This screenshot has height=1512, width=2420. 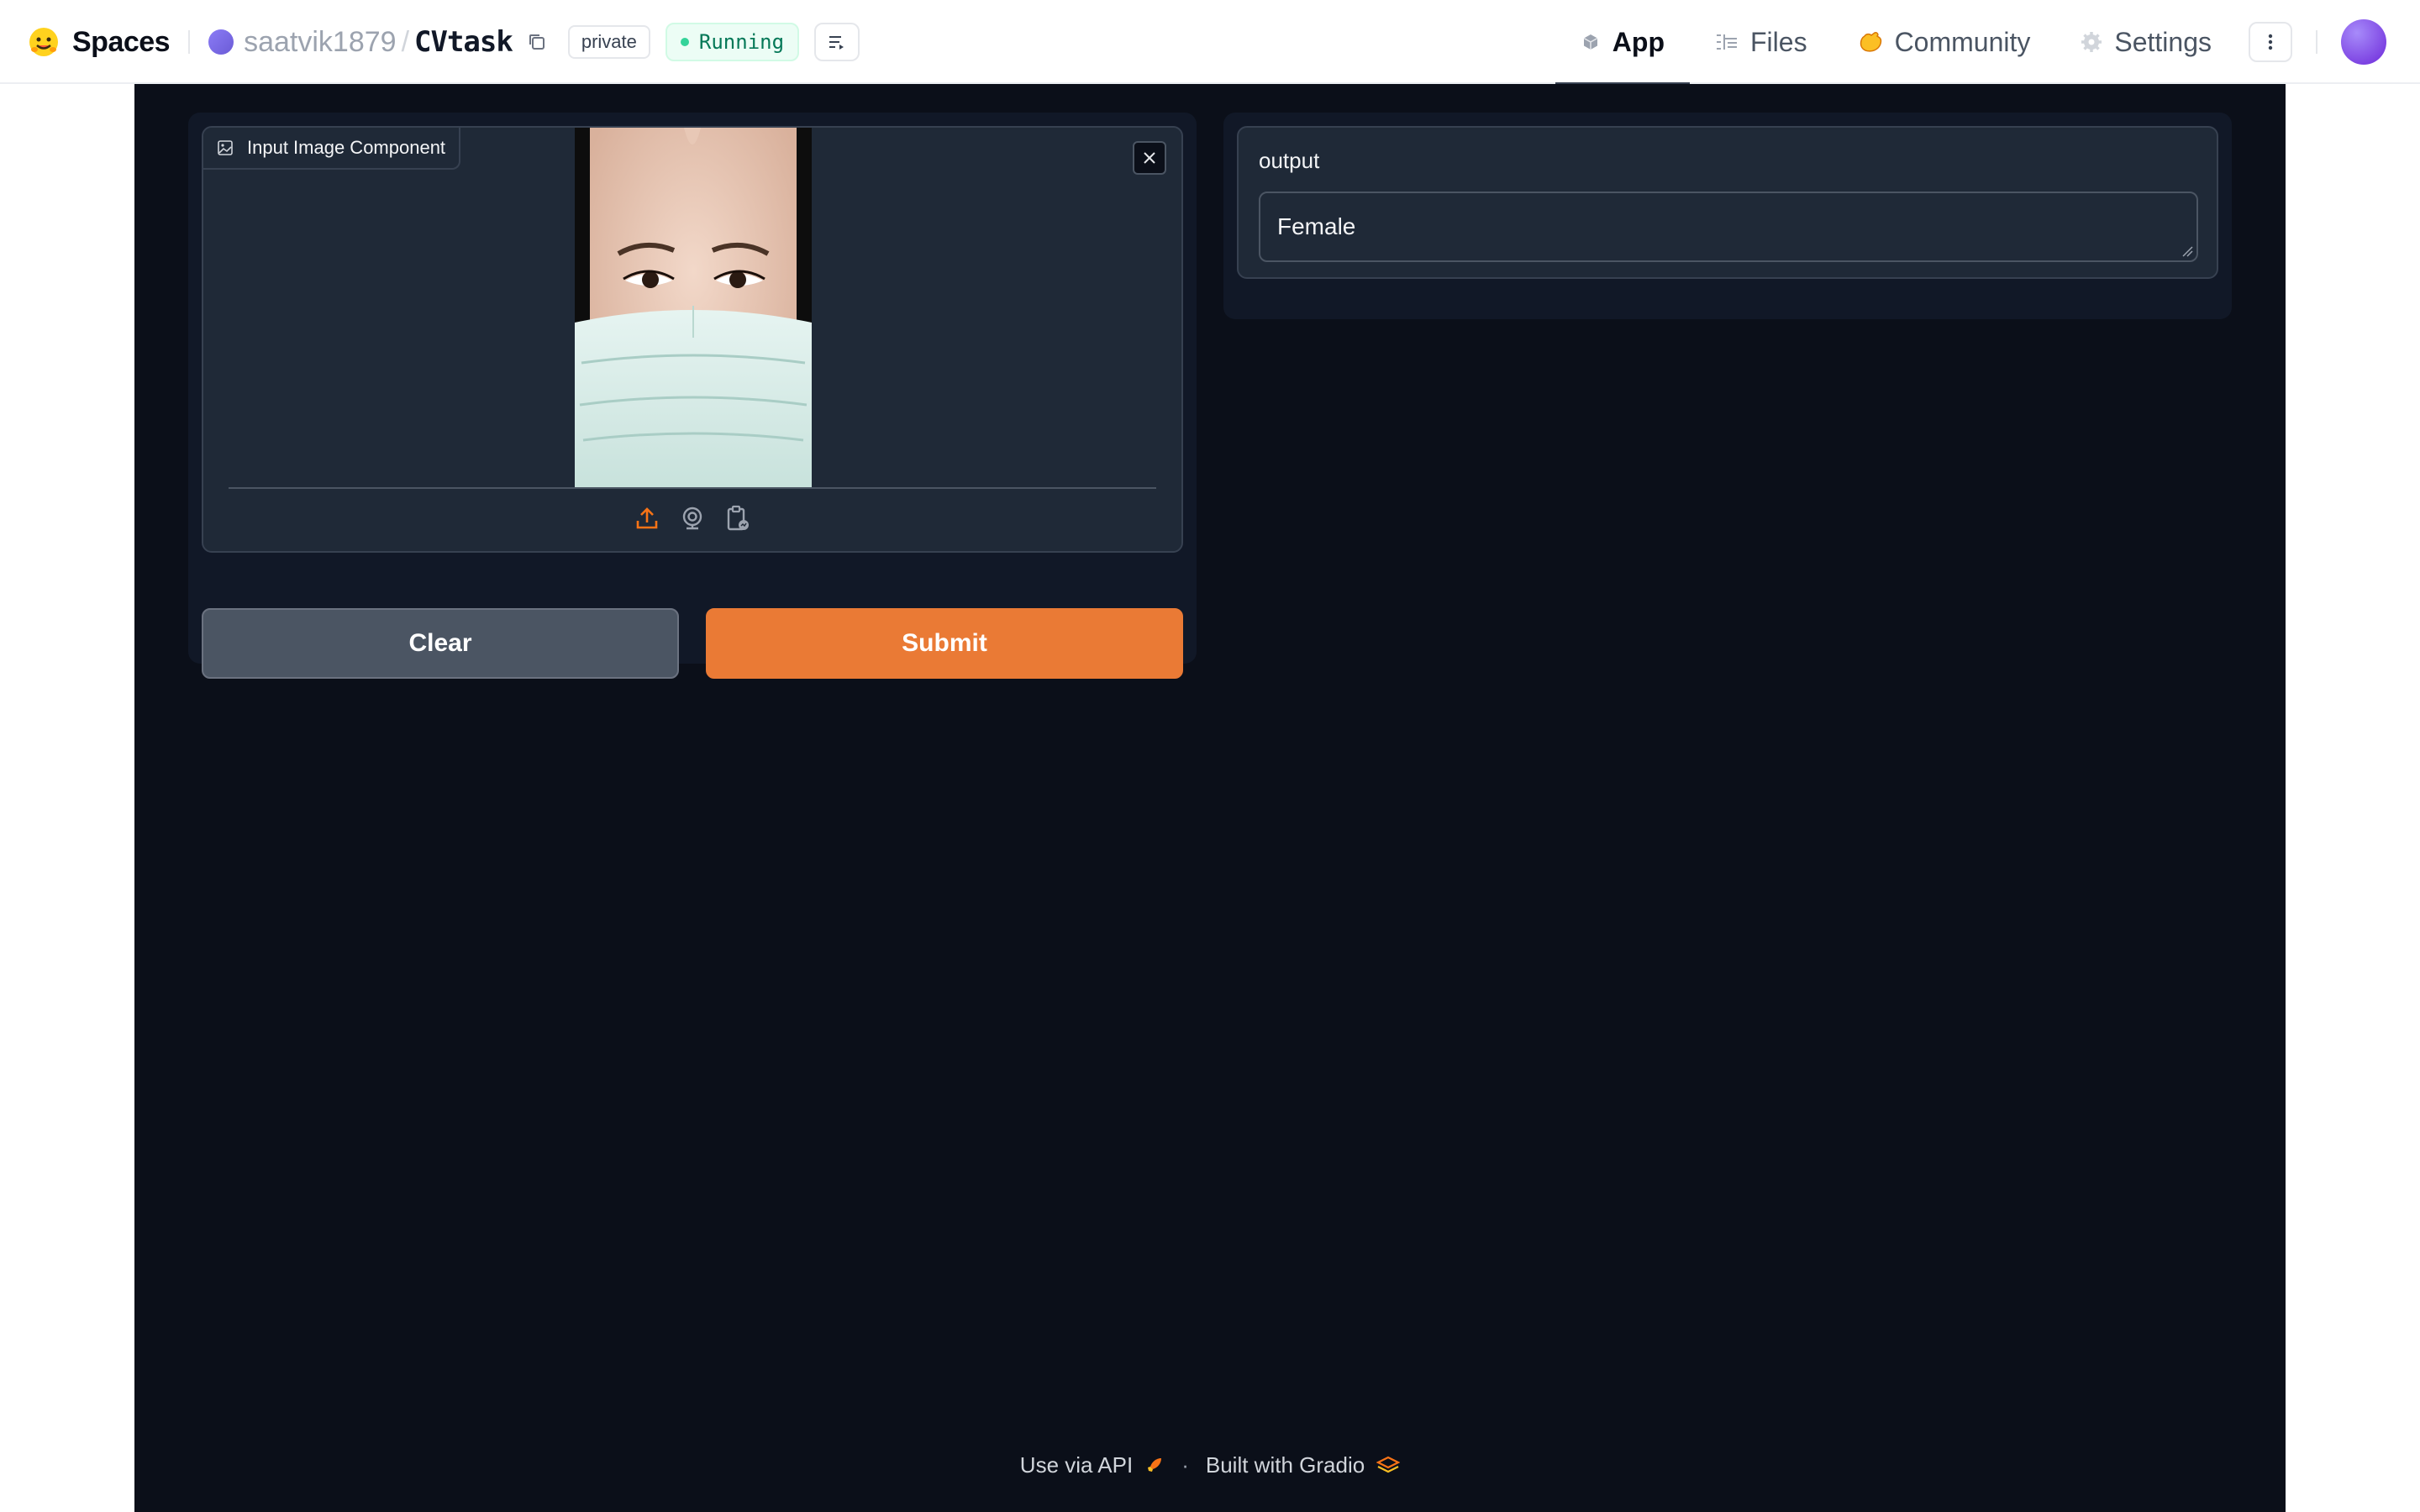 I want to click on logs-button, so click(x=837, y=42).